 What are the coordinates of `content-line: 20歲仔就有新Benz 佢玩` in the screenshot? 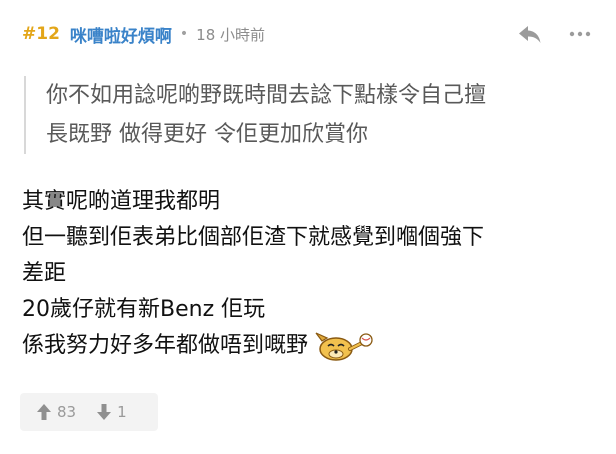 It's located at (144, 309).